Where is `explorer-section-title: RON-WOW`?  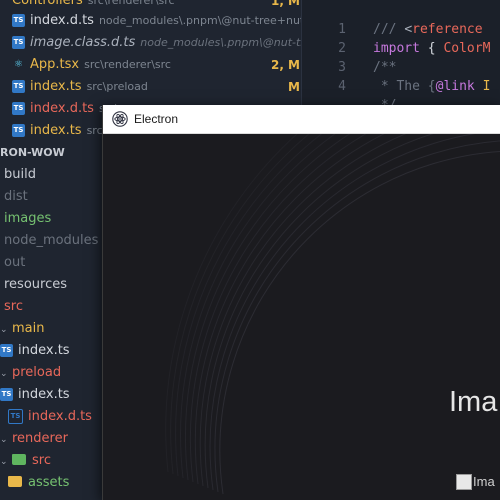 explorer-section-title: RON-WOW is located at coordinates (32, 153).